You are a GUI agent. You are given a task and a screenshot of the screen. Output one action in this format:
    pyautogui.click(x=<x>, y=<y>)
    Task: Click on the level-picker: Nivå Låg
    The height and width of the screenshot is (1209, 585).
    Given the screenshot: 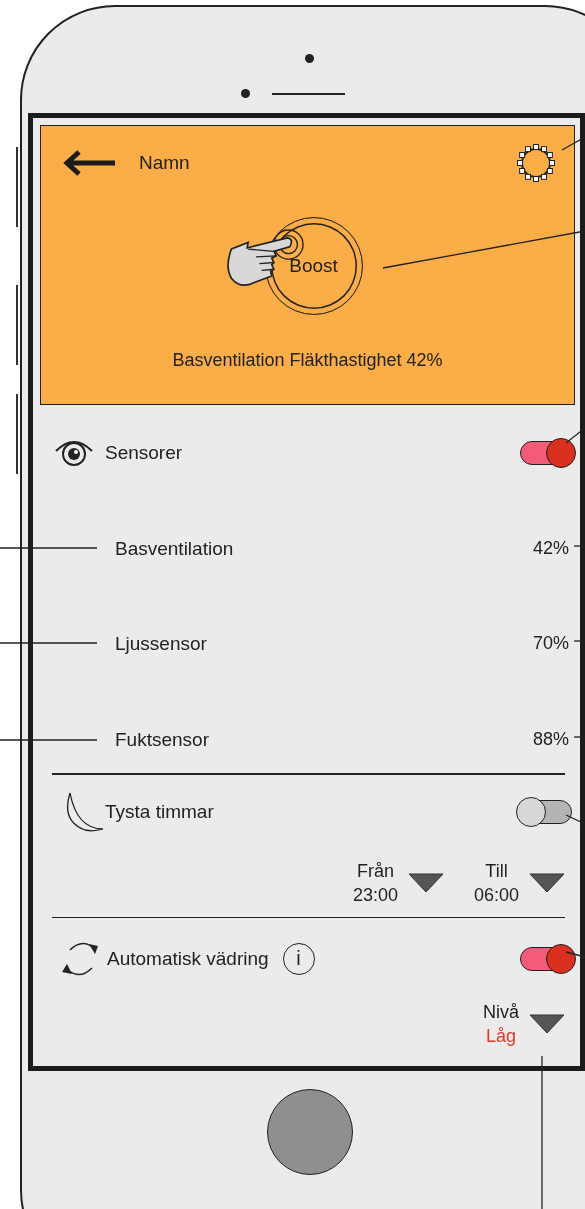 What is the action you would take?
    pyautogui.click(x=524, y=1024)
    